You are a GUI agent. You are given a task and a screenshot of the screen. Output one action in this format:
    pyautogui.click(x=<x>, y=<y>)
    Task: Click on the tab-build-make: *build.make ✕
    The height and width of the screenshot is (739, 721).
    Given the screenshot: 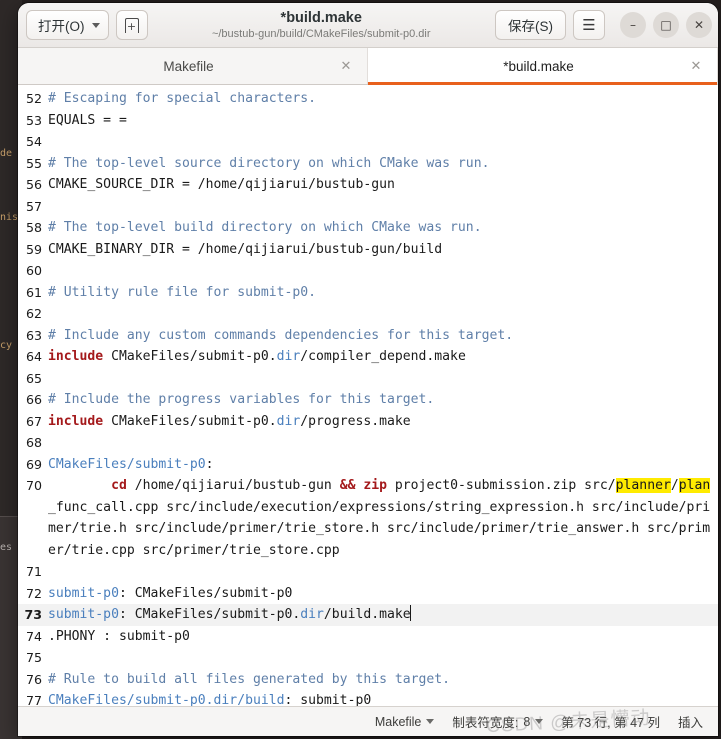 What is the action you would take?
    pyautogui.click(x=543, y=66)
    